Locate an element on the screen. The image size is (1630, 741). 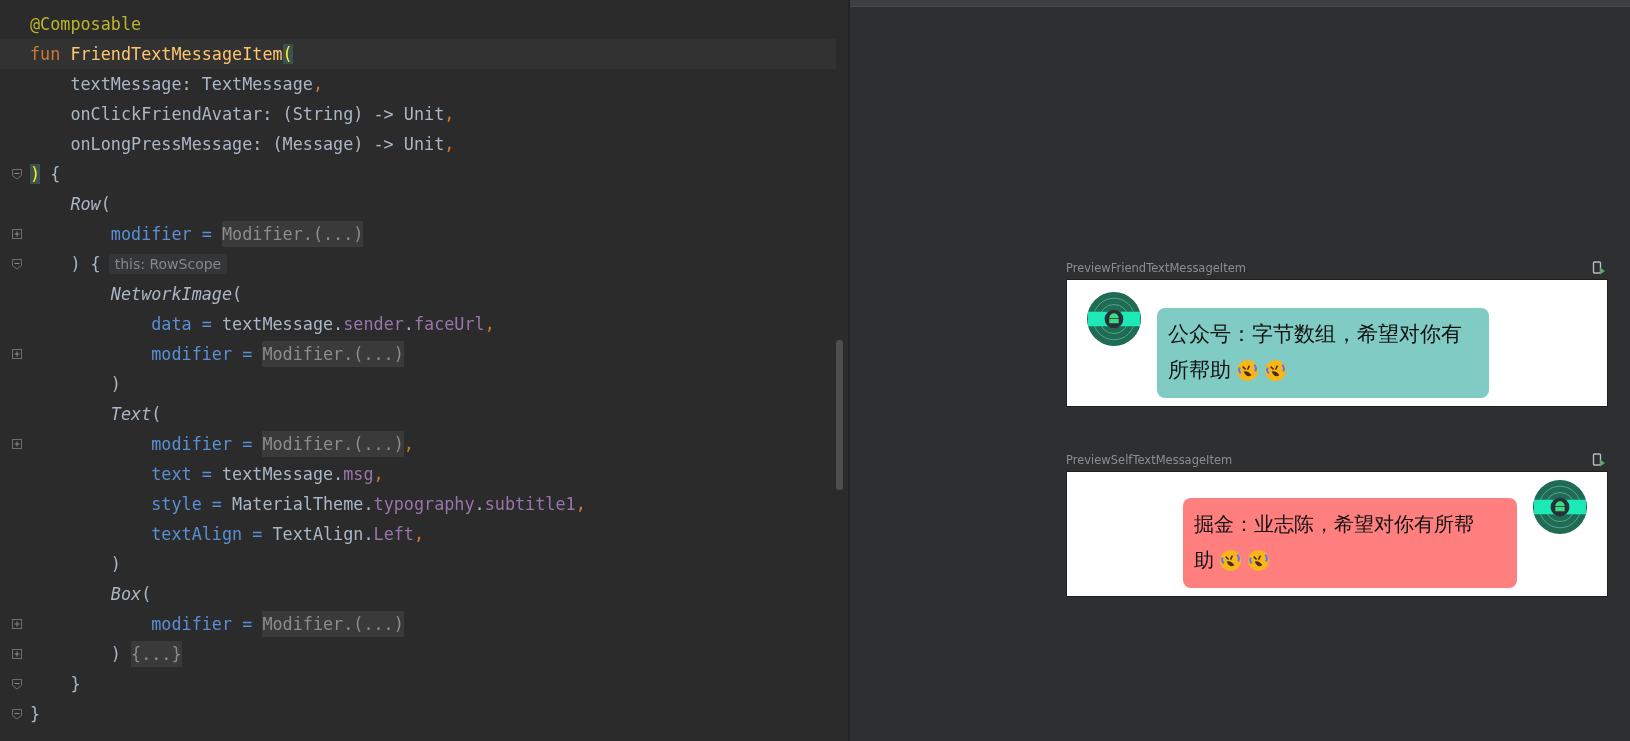
scrollbar-thumb is located at coordinates (839, 415).